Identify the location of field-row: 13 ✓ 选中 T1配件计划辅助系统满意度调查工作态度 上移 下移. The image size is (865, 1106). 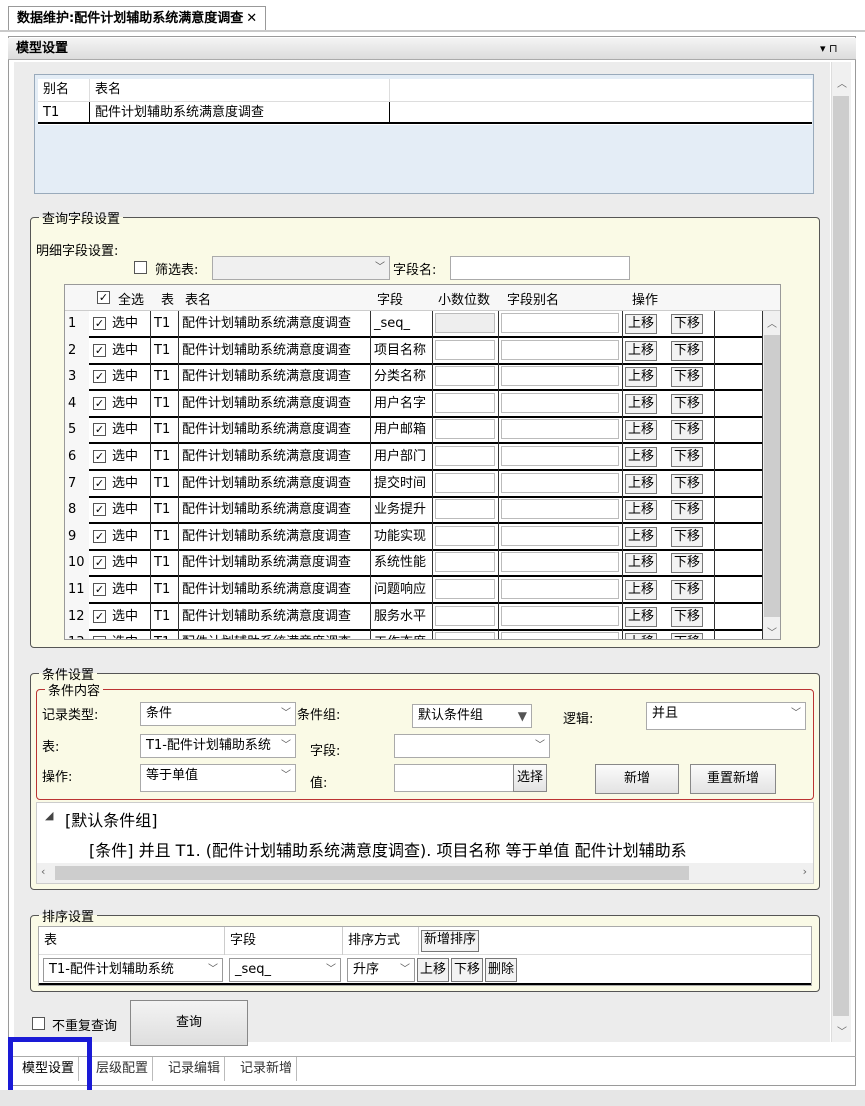
(414, 634).